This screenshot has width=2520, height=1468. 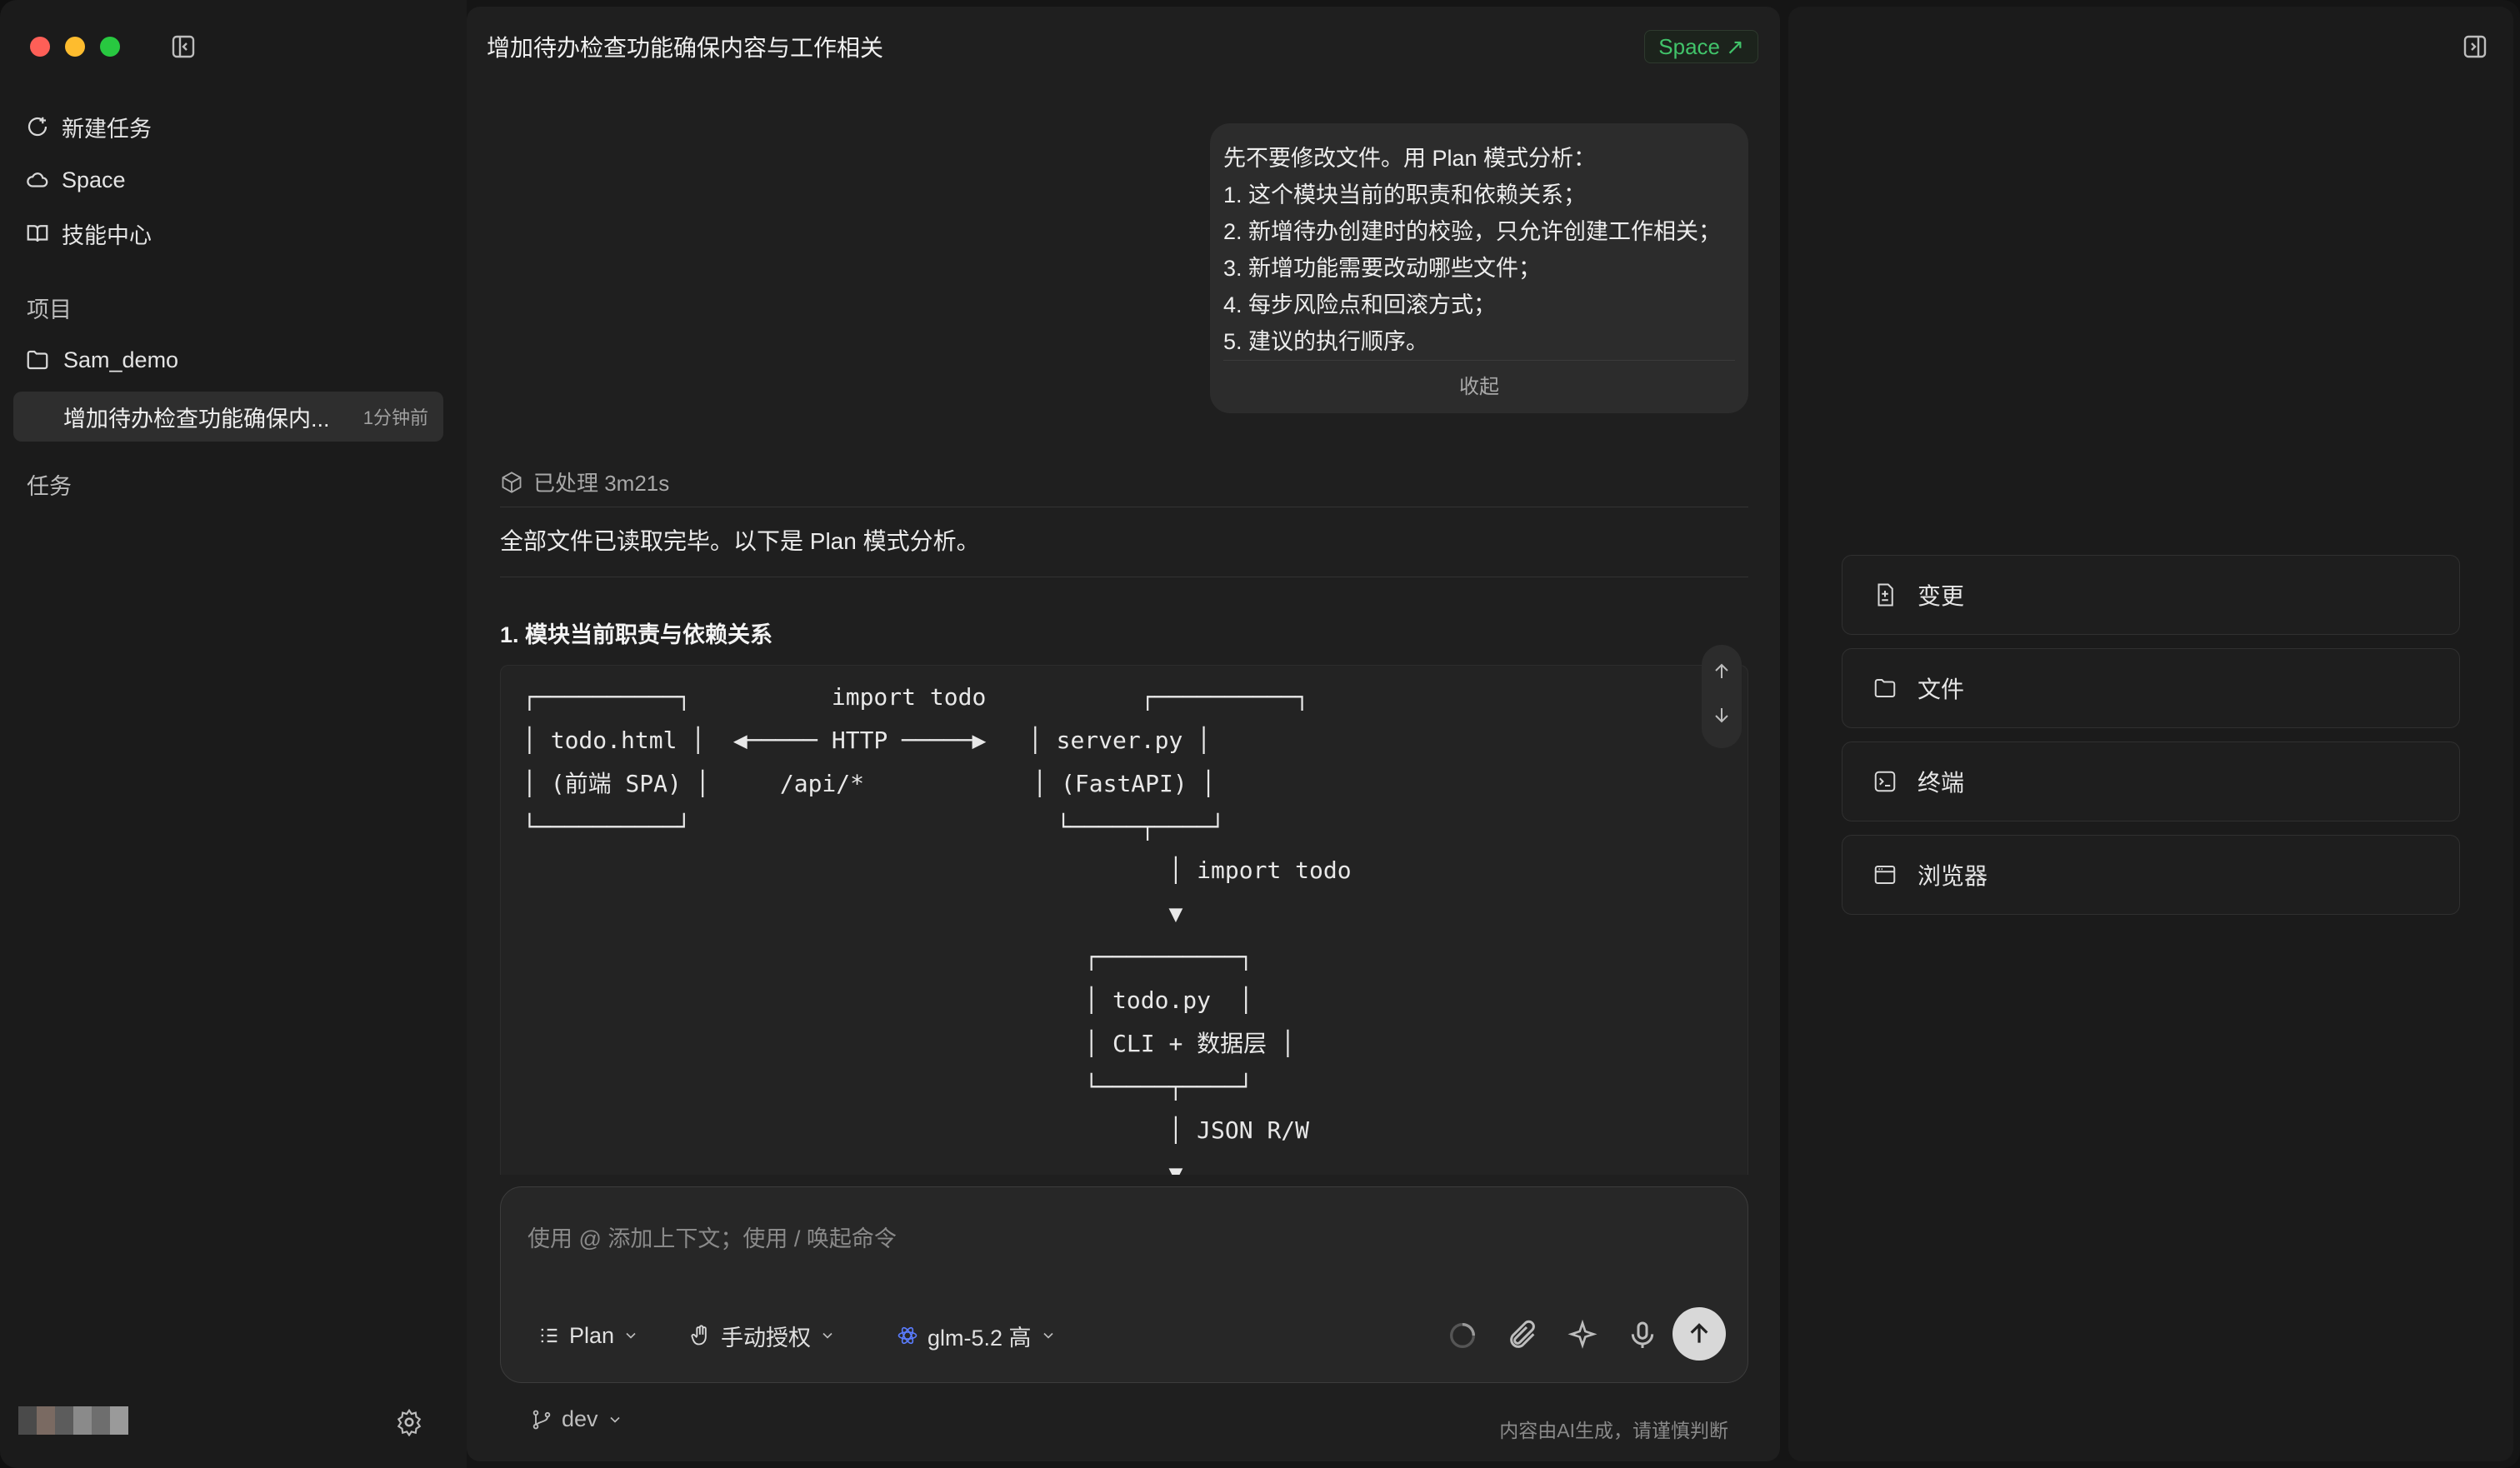 I want to click on card-changes: 变更, so click(x=2151, y=595).